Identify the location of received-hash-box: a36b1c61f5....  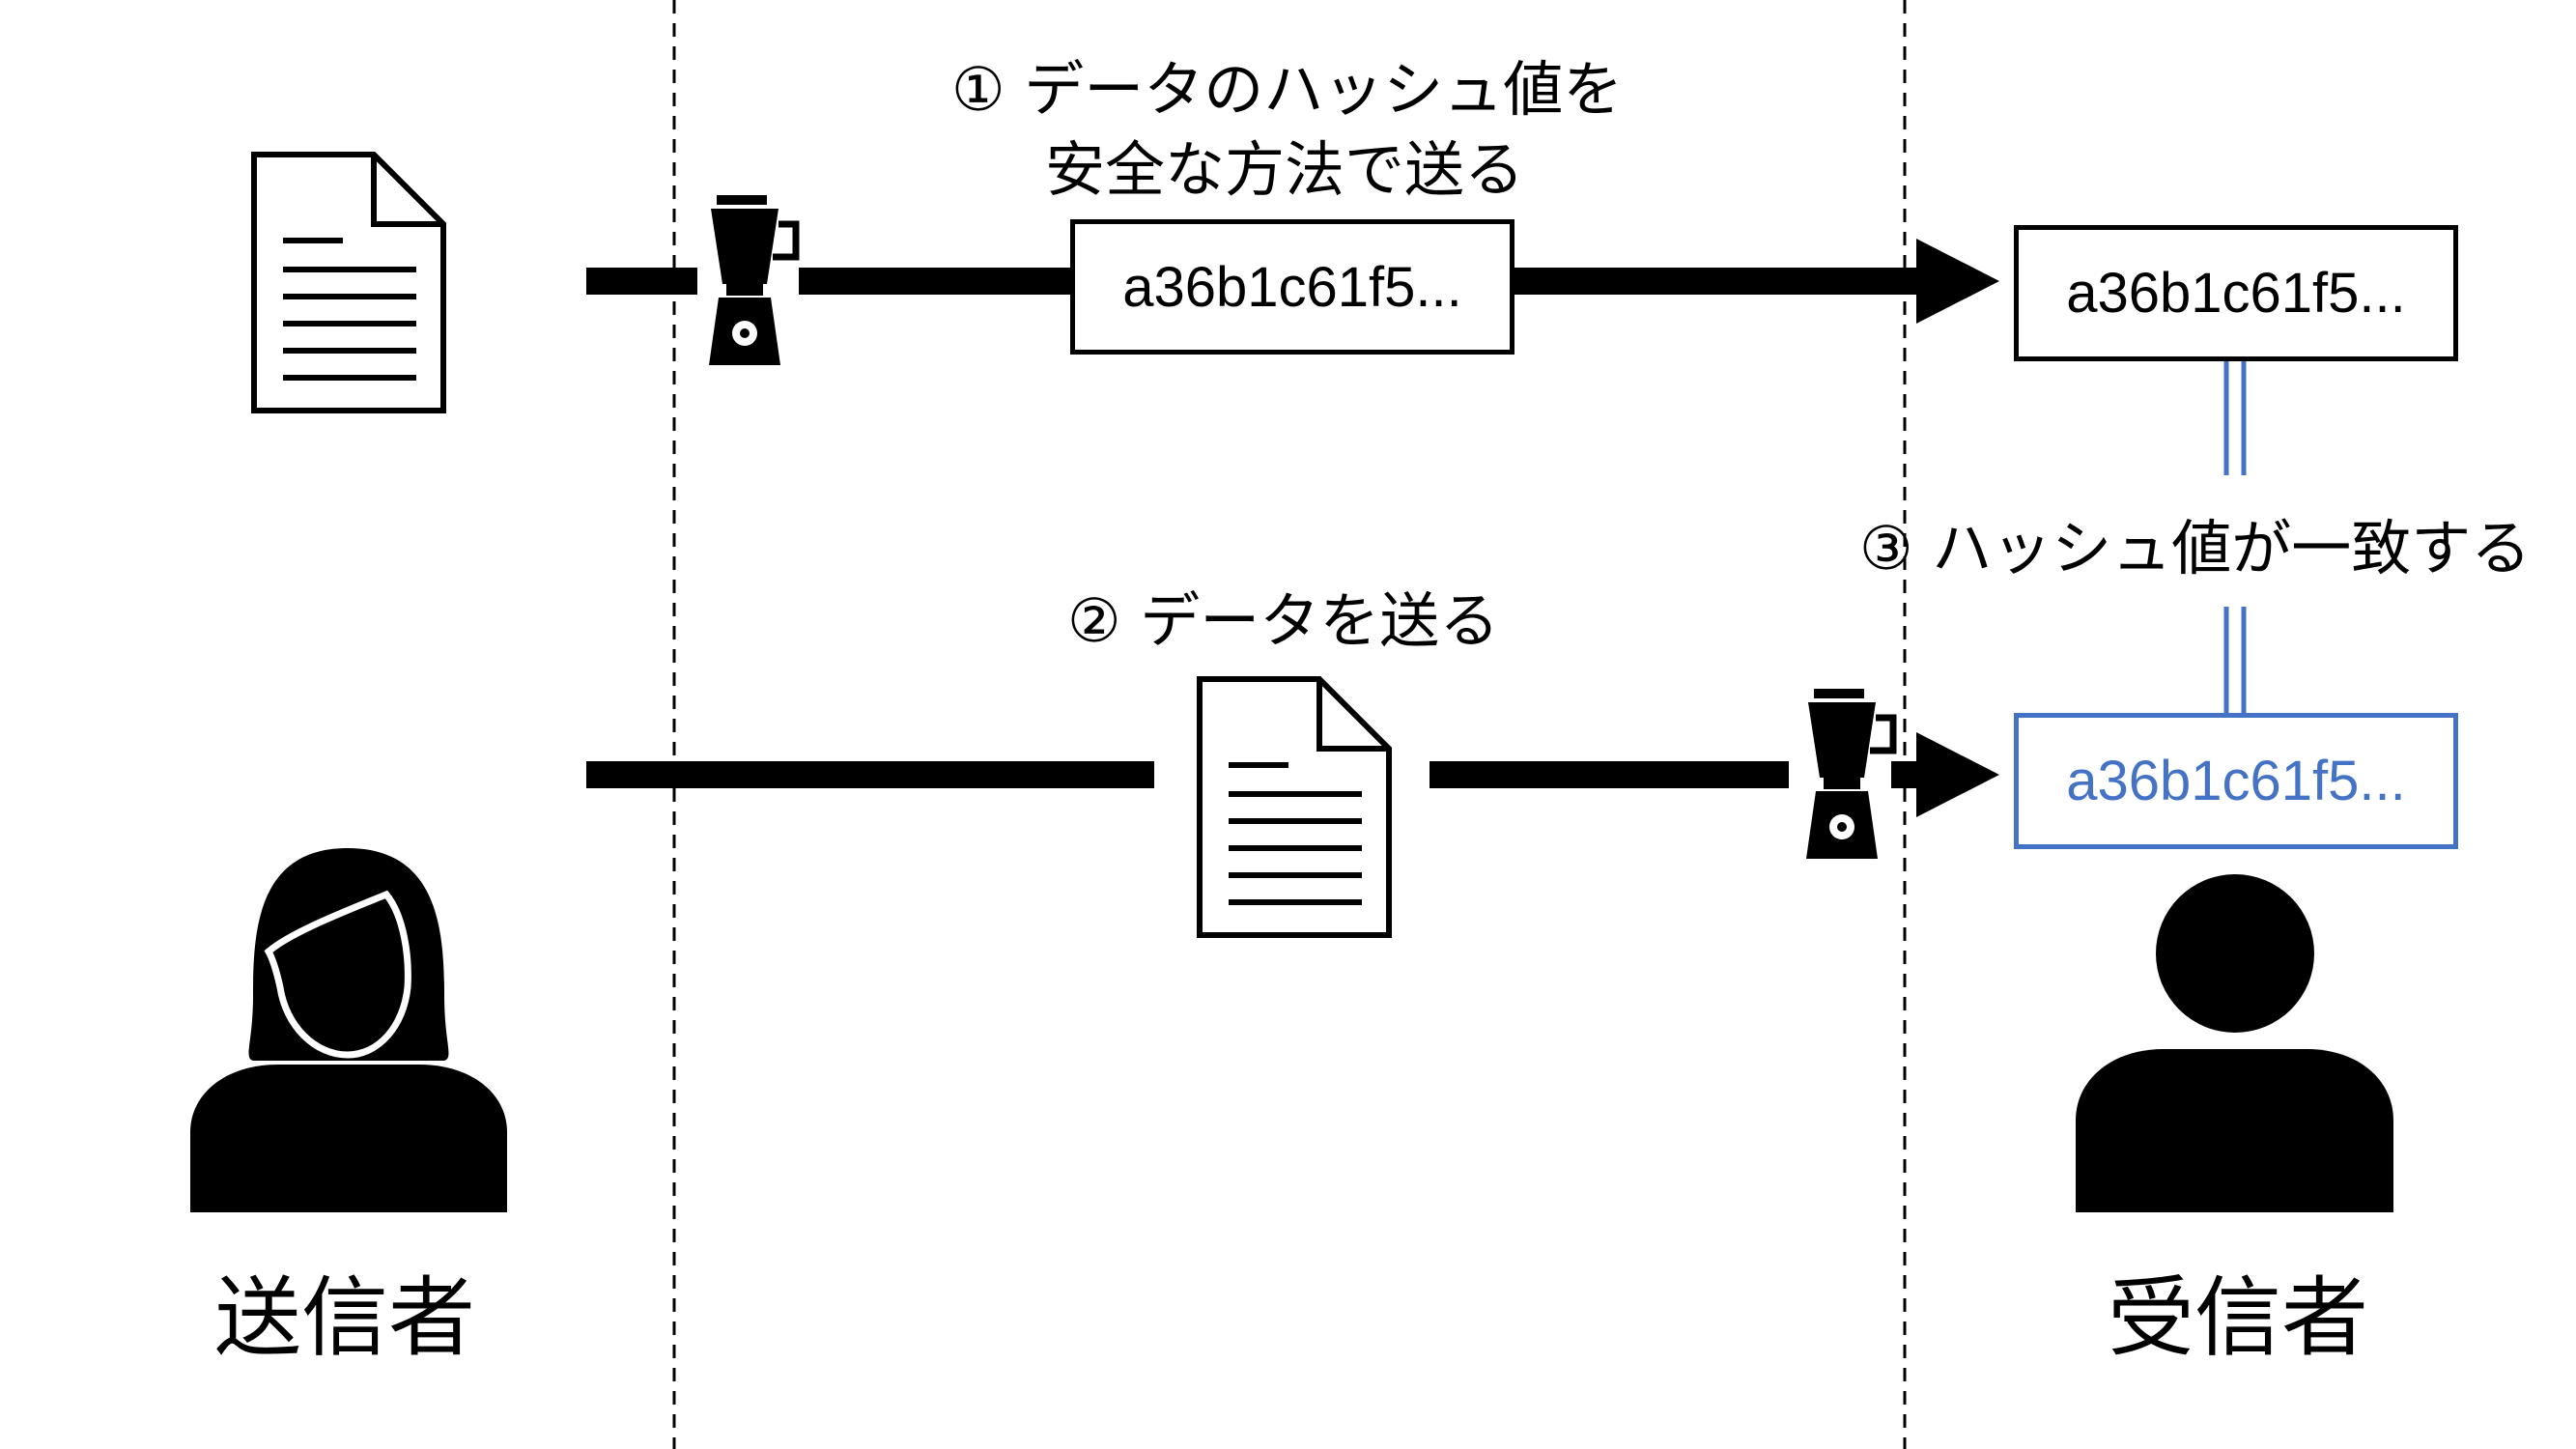
(2236, 293).